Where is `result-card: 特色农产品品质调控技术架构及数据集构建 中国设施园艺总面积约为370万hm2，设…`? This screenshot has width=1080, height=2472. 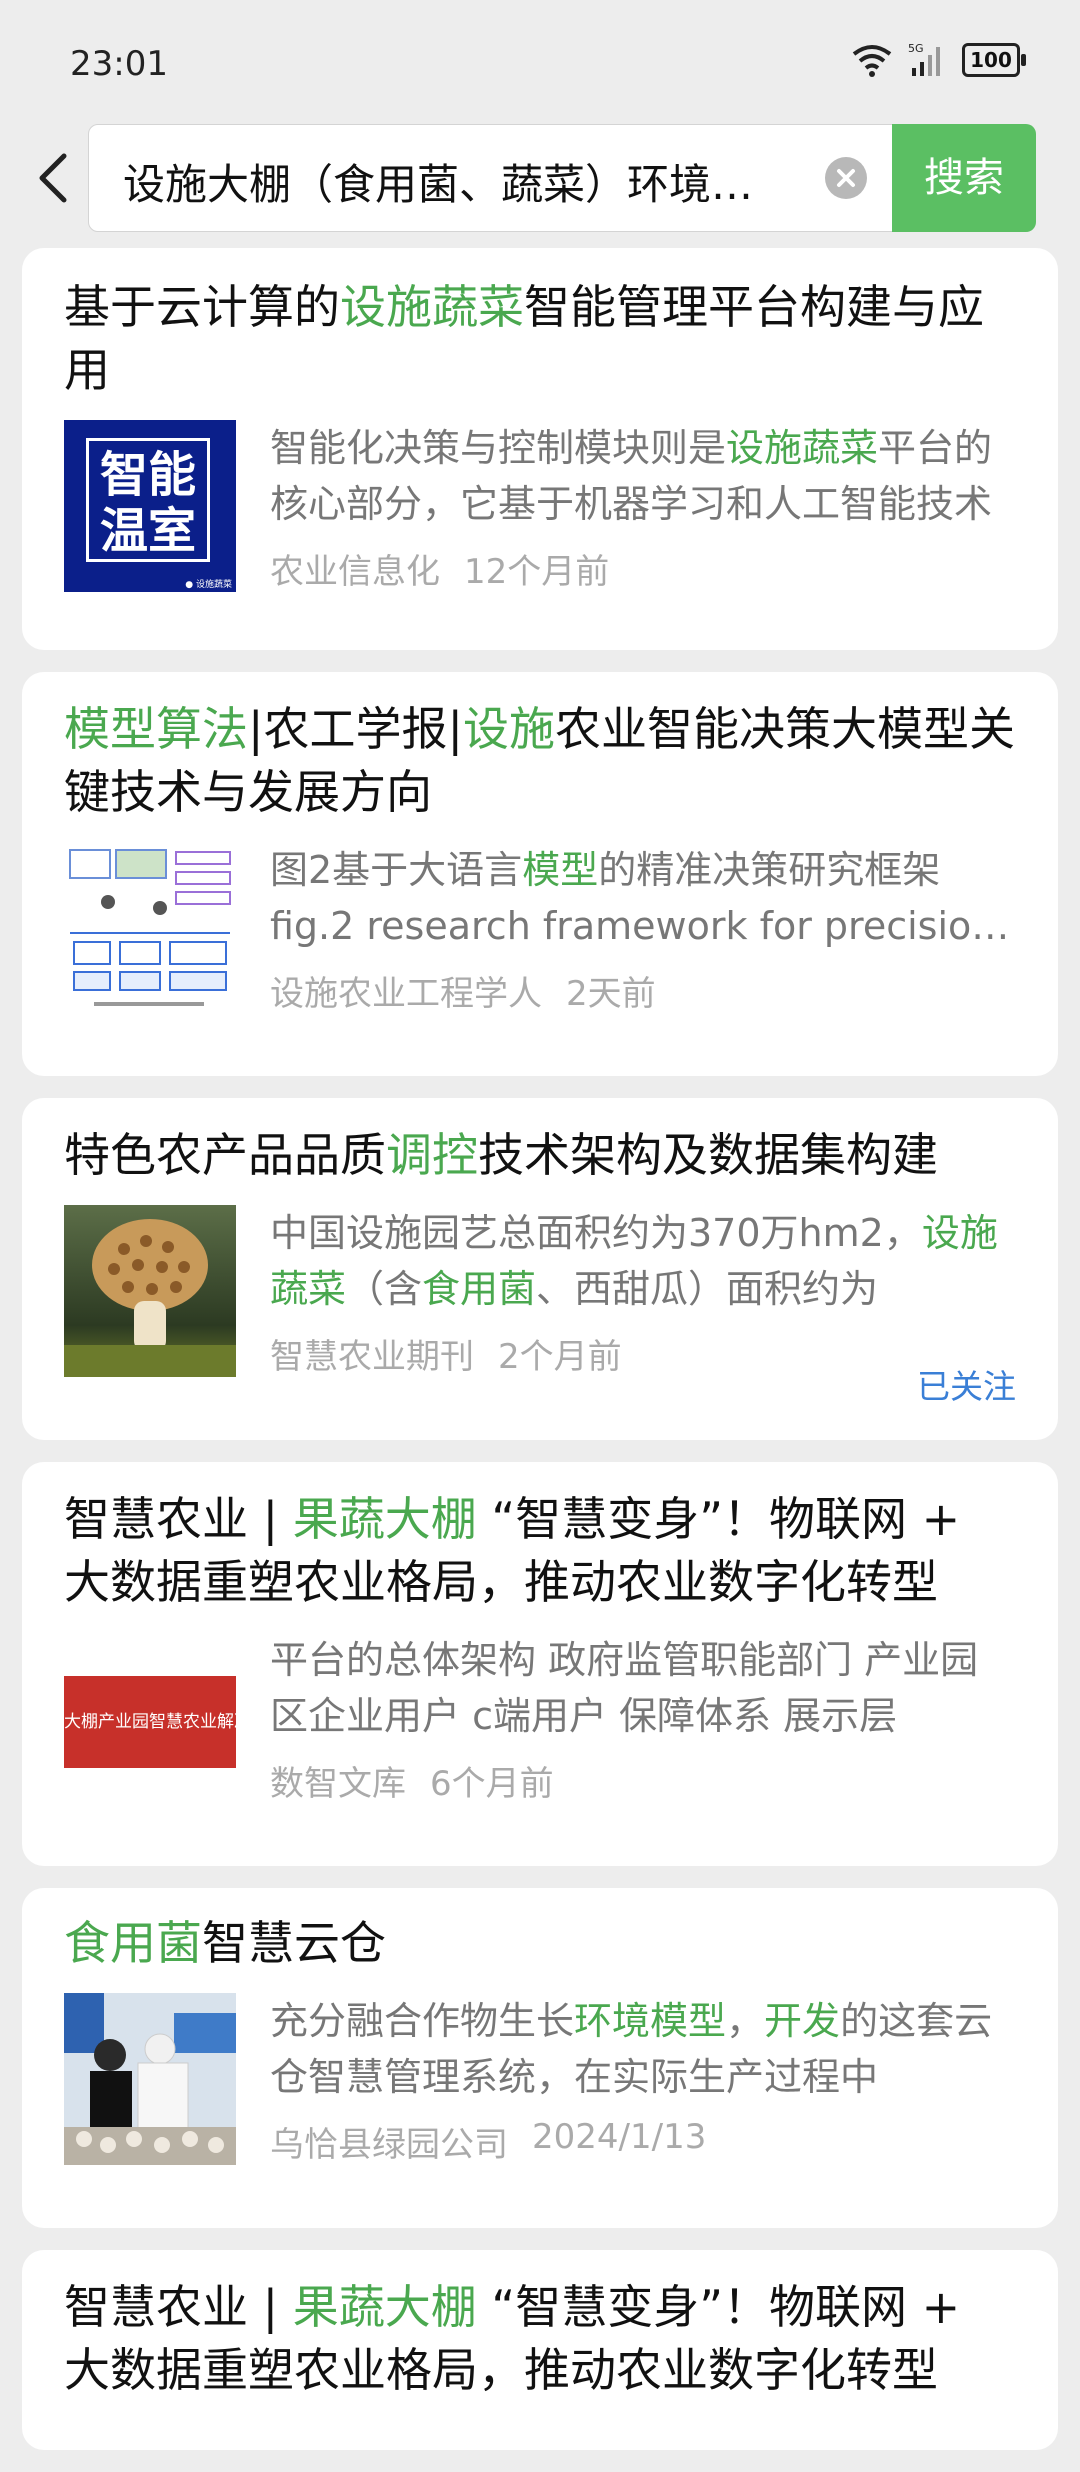
result-card: 特色农产品品质调控技术架构及数据集构建 中国设施园艺总面积约为370万hm2，设… is located at coordinates (540, 1269).